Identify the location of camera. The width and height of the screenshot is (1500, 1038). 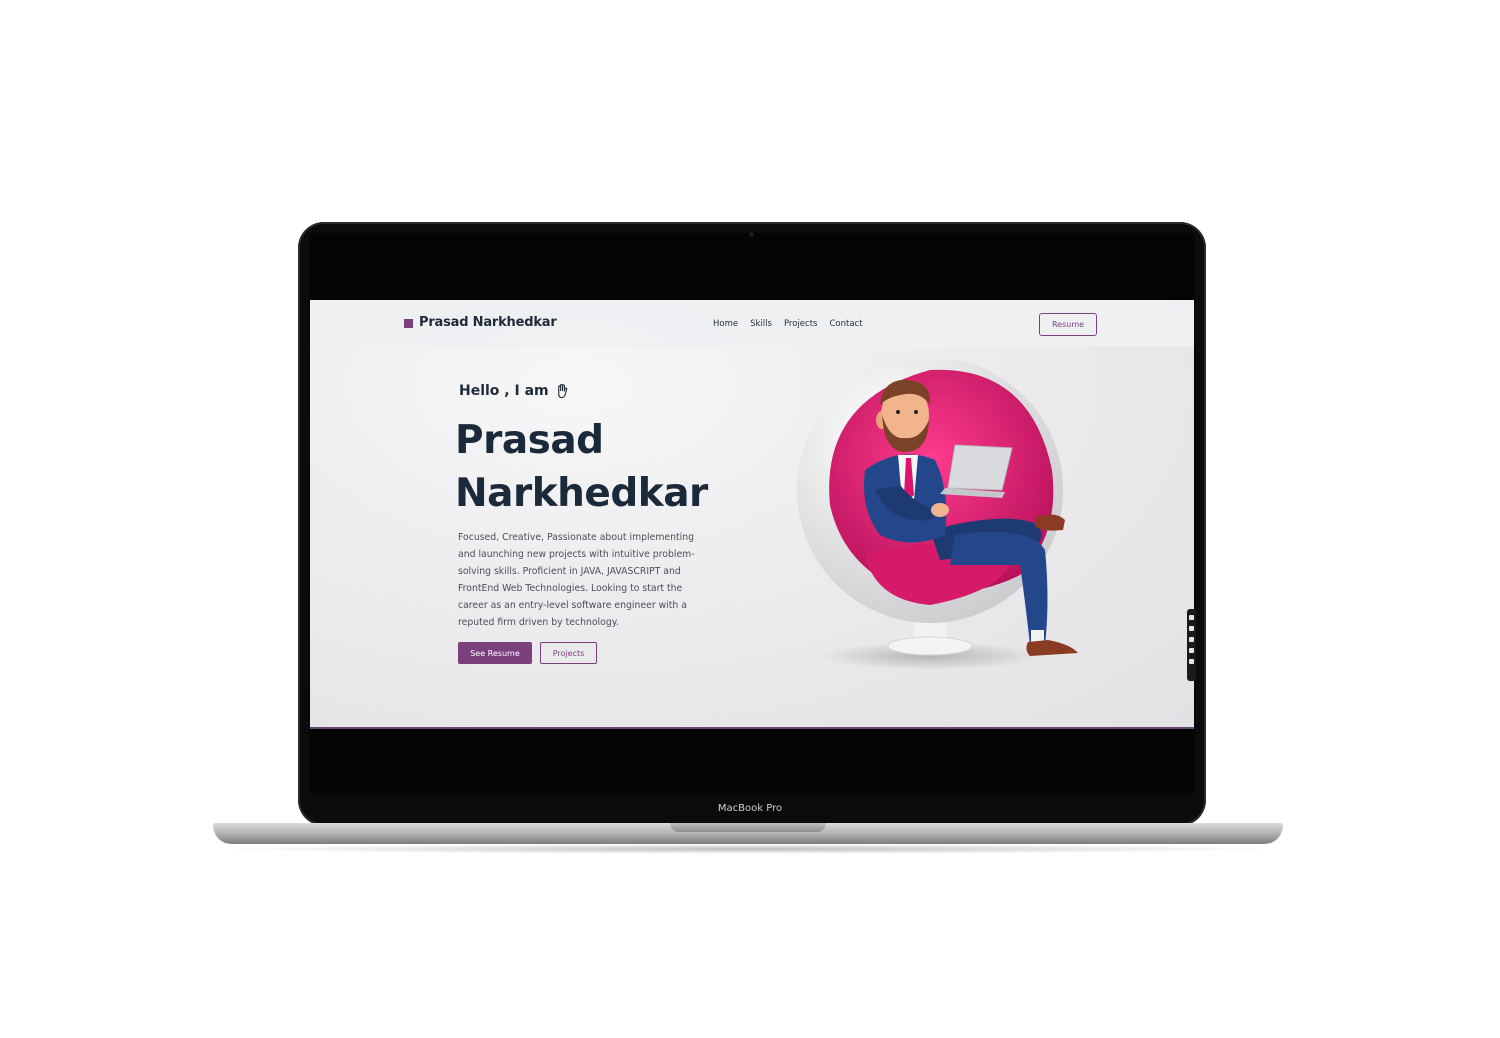
(751, 234).